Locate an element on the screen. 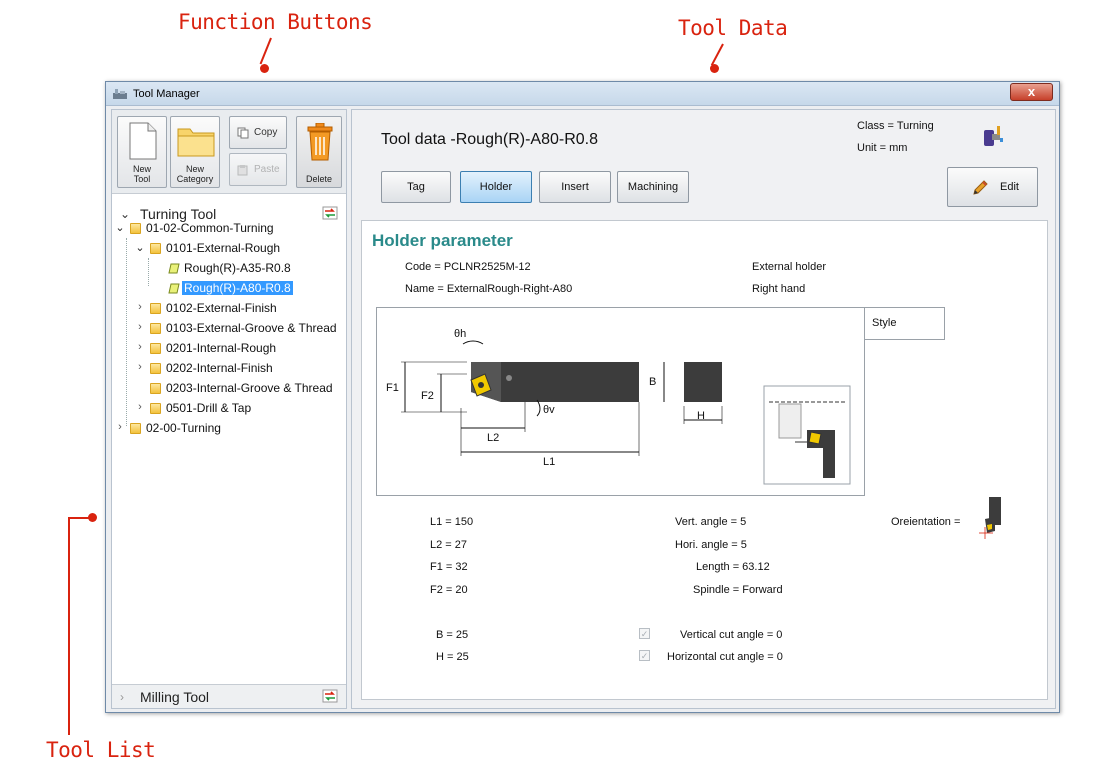 This screenshot has height=781, width=1114. copy-icon is located at coordinates (243, 133).